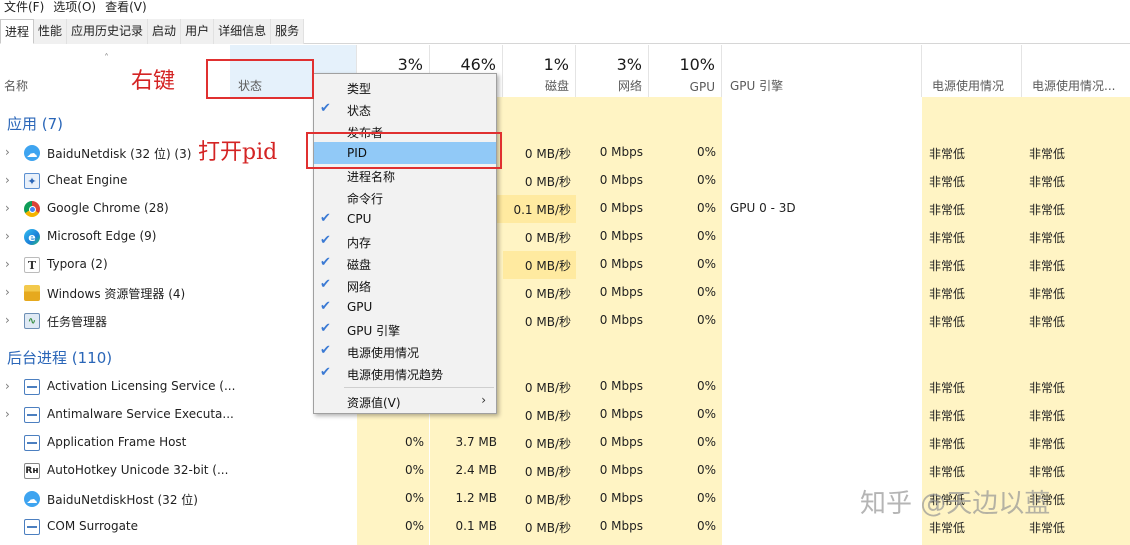 The height and width of the screenshot is (545, 1130). I want to click on header-gpu: 10% GPU, so click(685, 71).